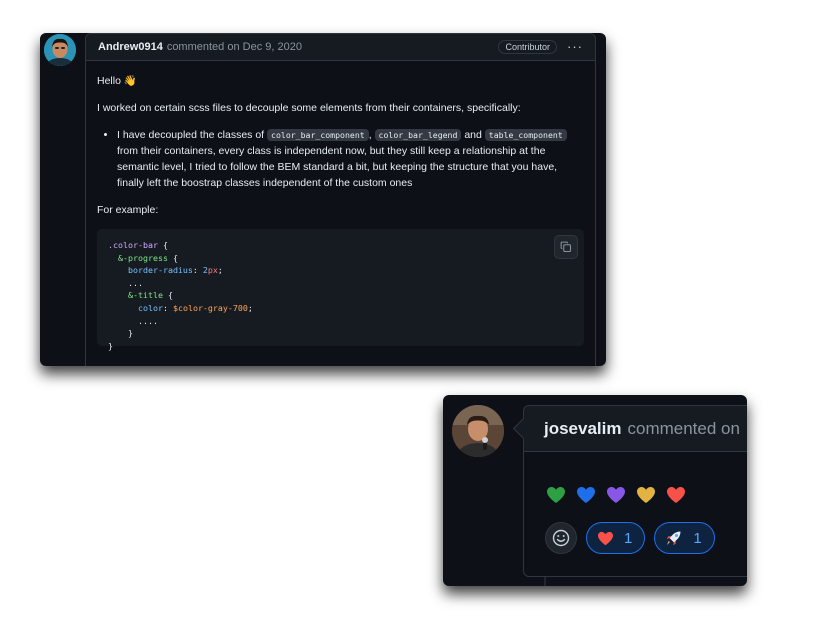 The height and width of the screenshot is (621, 828). I want to click on heart-icon, so click(605, 538).